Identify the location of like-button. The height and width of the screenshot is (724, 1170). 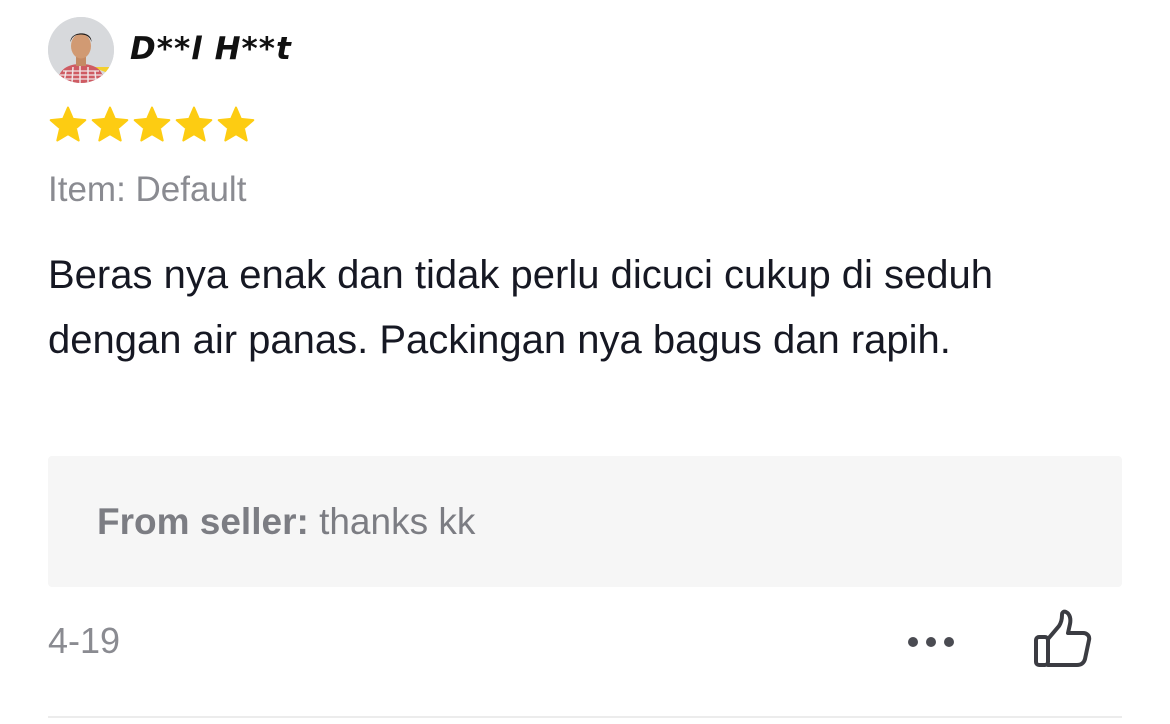
(1062, 640).